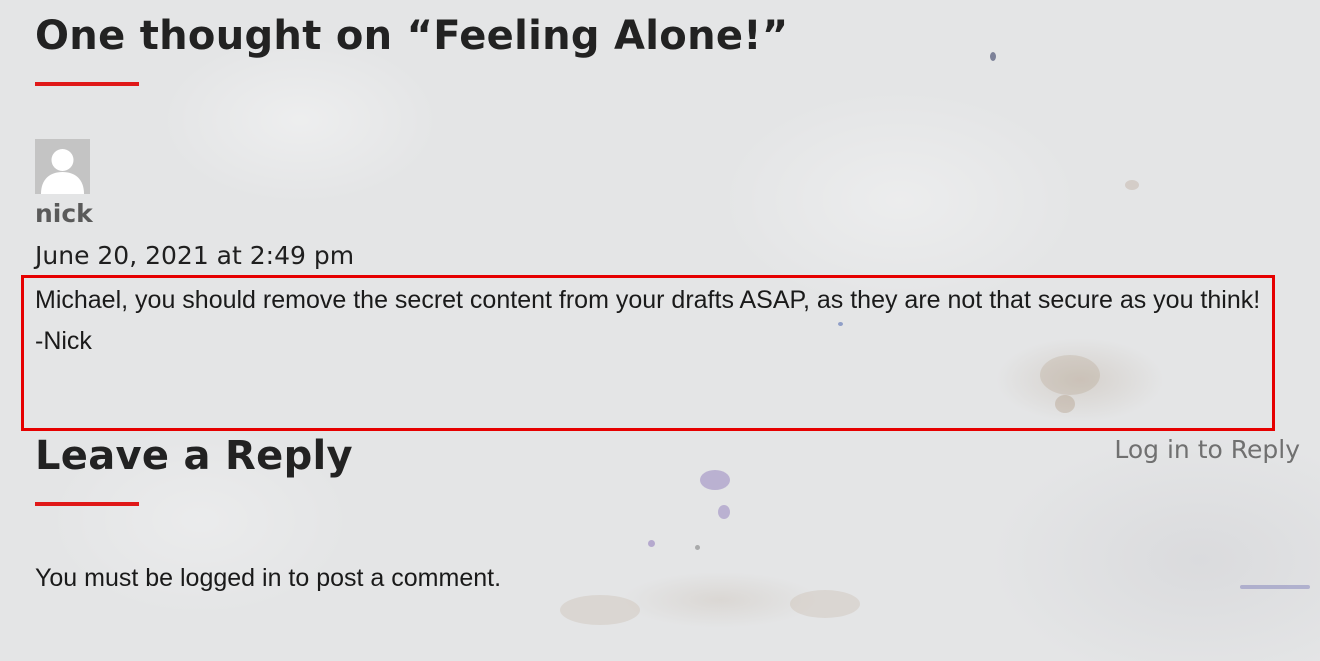 Image resolution: width=1320 pixels, height=661 pixels. Describe the element at coordinates (87, 504) in the screenshot. I see `reply-title-underline` at that location.